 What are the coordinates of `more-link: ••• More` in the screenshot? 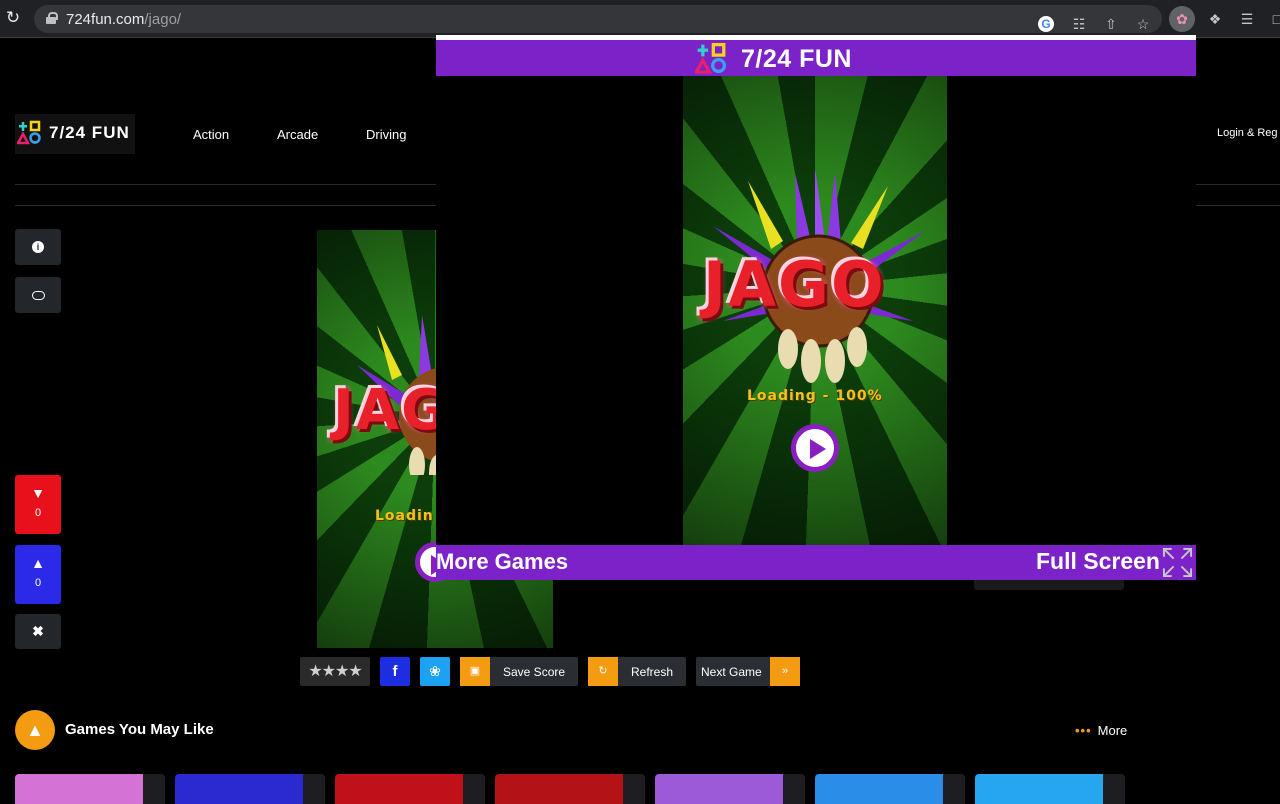 It's located at (1101, 730).